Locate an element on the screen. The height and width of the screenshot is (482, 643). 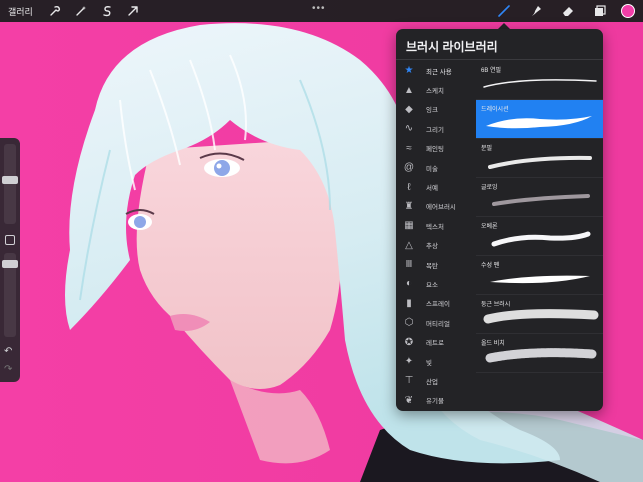
category-item: ⬡ 머티리얼 is located at coordinates (436, 322).